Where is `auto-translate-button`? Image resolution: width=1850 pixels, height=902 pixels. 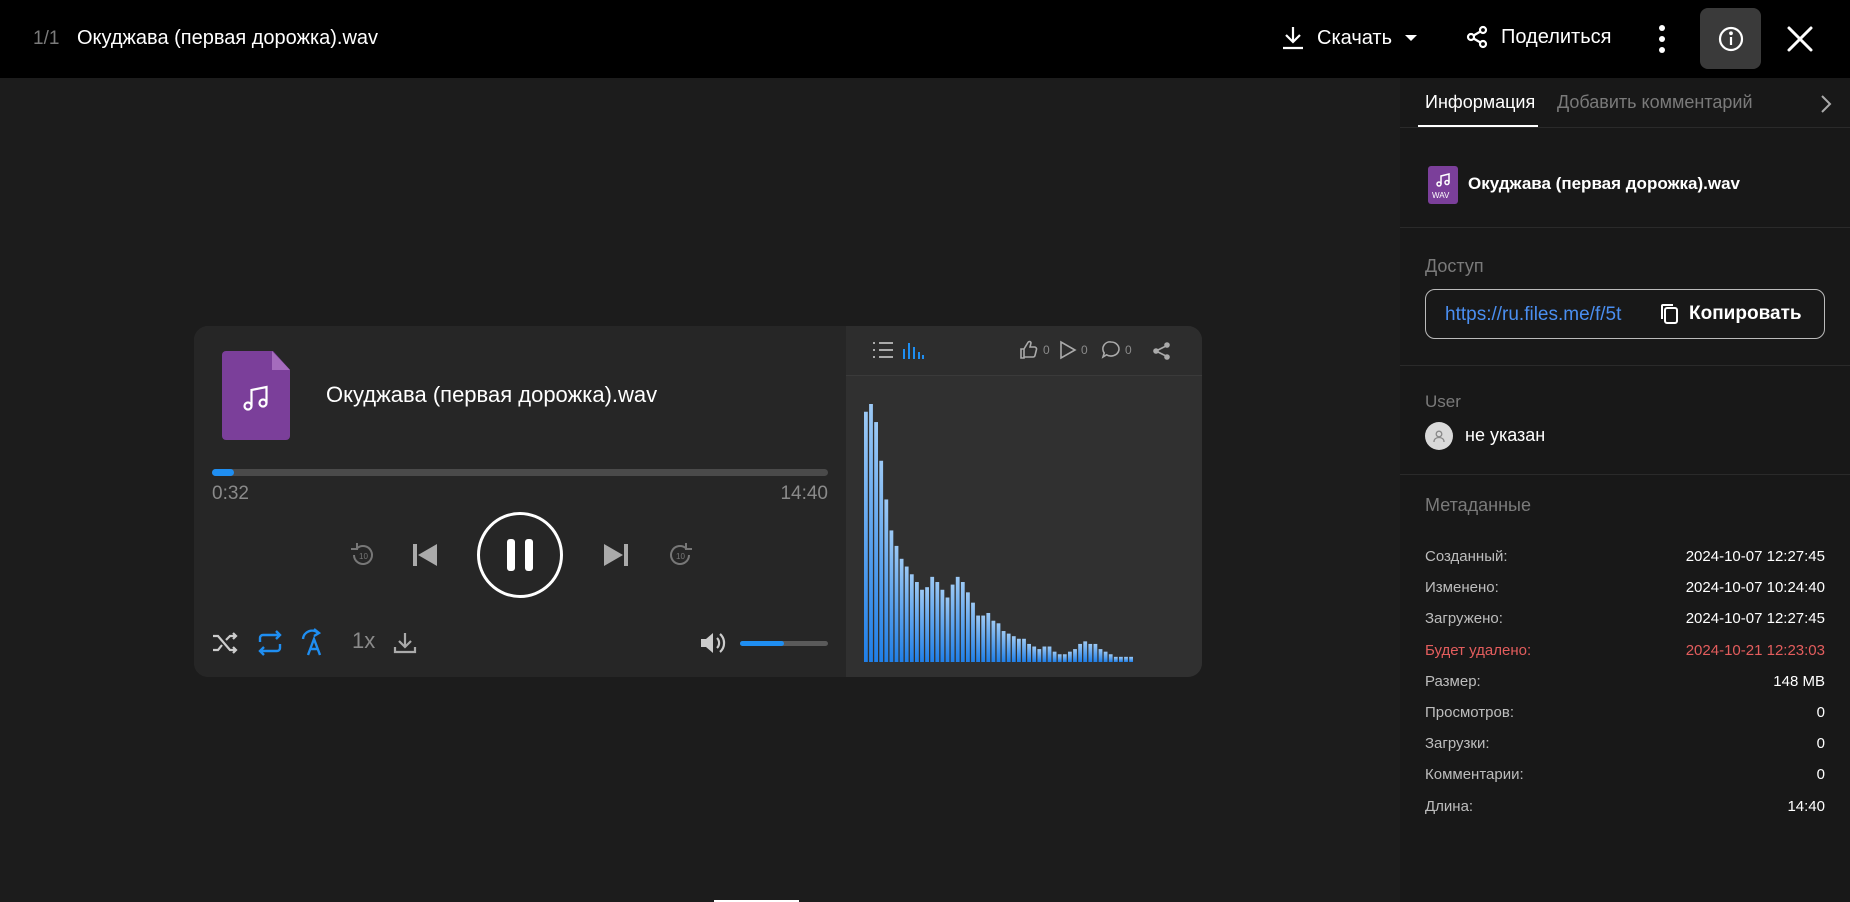
auto-translate-button is located at coordinates (314, 642).